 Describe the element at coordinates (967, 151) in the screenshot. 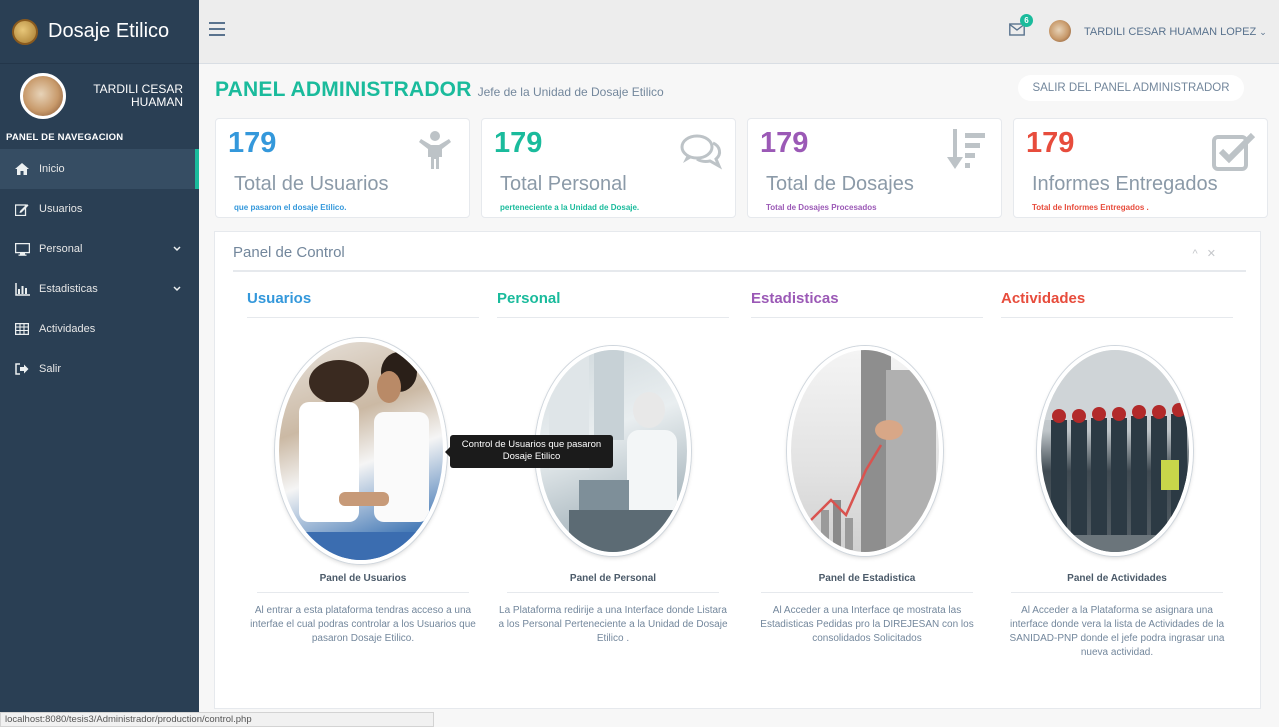

I see `sort-amount-icon` at that location.